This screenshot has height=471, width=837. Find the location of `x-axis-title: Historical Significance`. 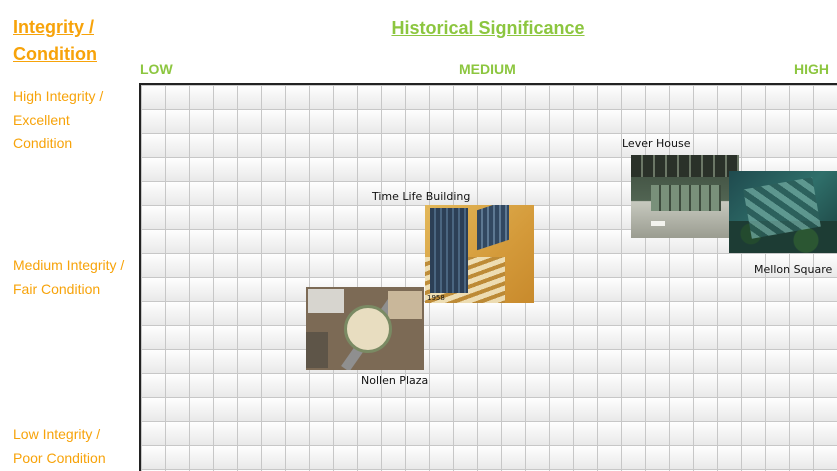

x-axis-title: Historical Significance is located at coordinates (488, 28).